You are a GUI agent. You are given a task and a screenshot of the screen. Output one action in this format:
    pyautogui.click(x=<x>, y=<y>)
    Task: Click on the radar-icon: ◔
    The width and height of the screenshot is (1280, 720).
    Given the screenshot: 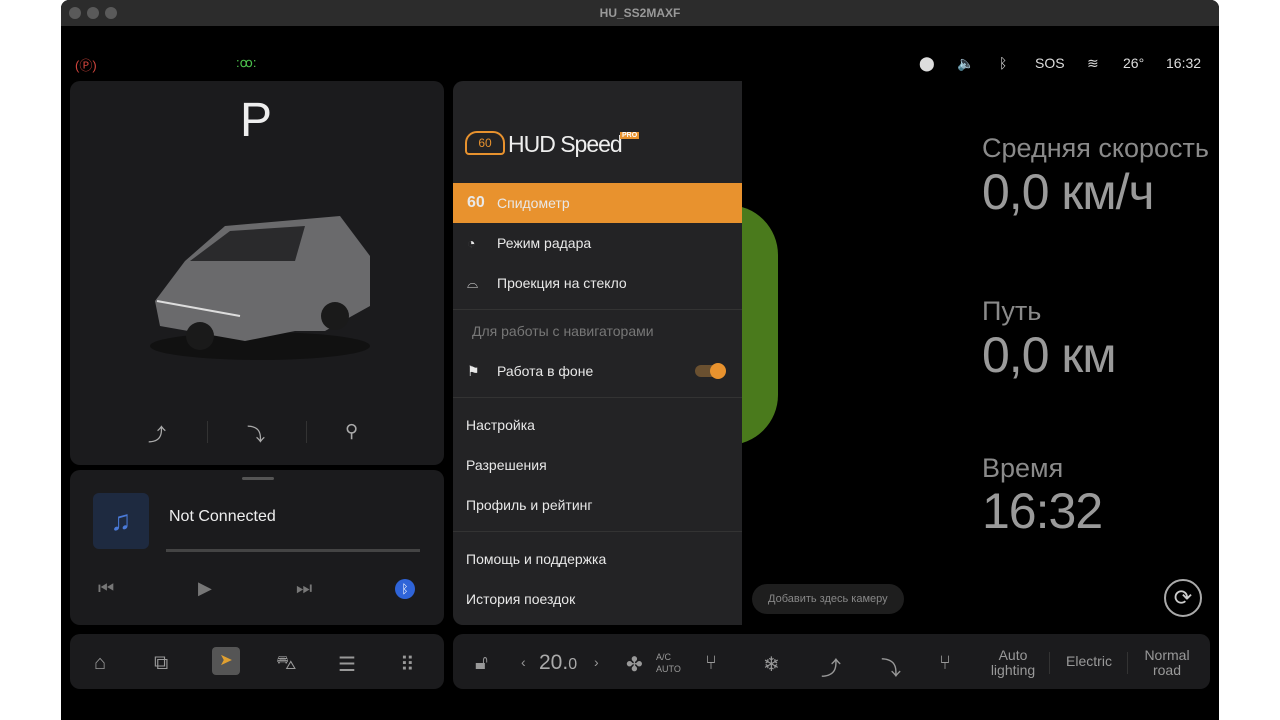 What is the action you would take?
    pyautogui.click(x=471, y=243)
    